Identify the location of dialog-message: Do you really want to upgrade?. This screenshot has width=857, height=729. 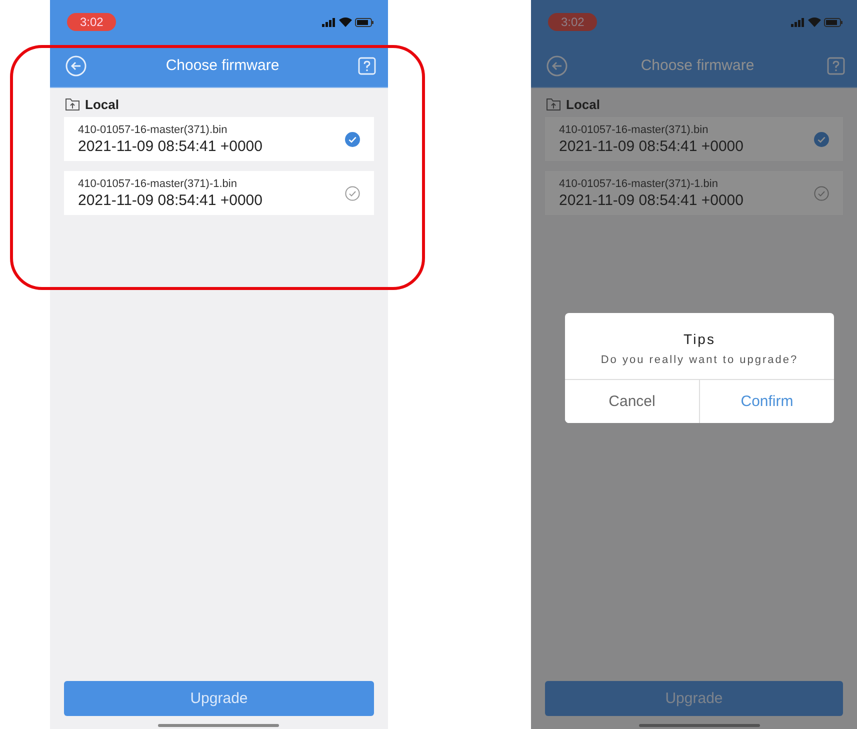
(700, 360).